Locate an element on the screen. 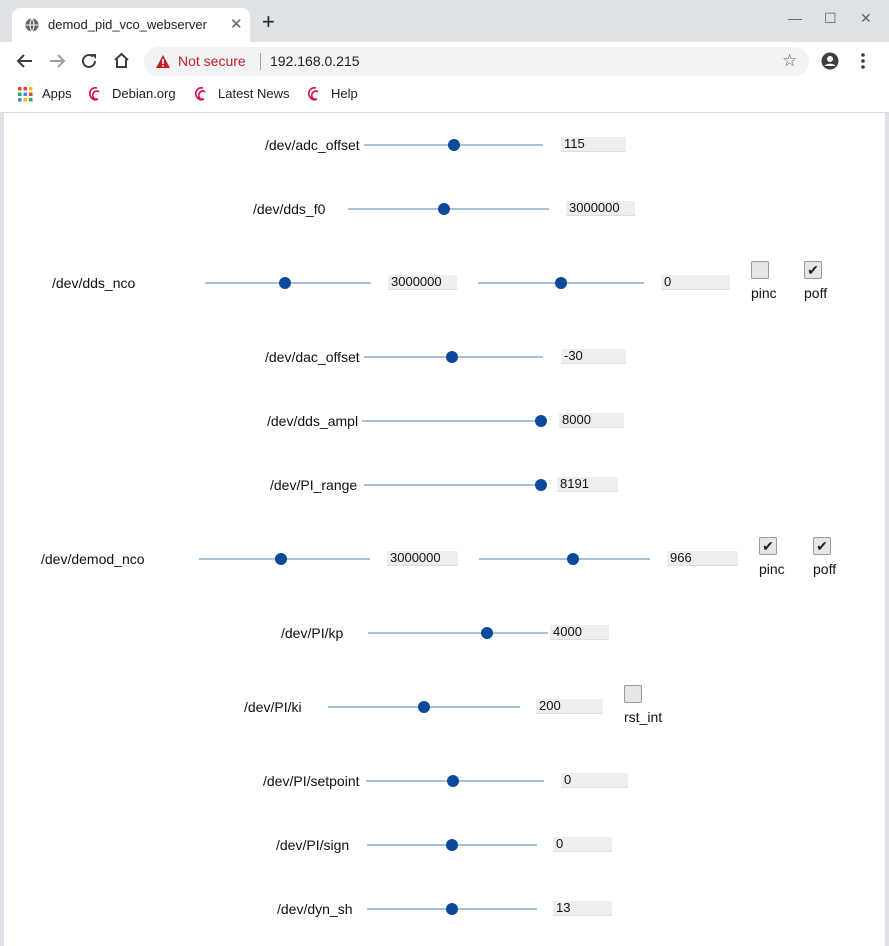 The image size is (889, 946). row-label-dac-offset: /dev/dac_offset is located at coordinates (312, 357).